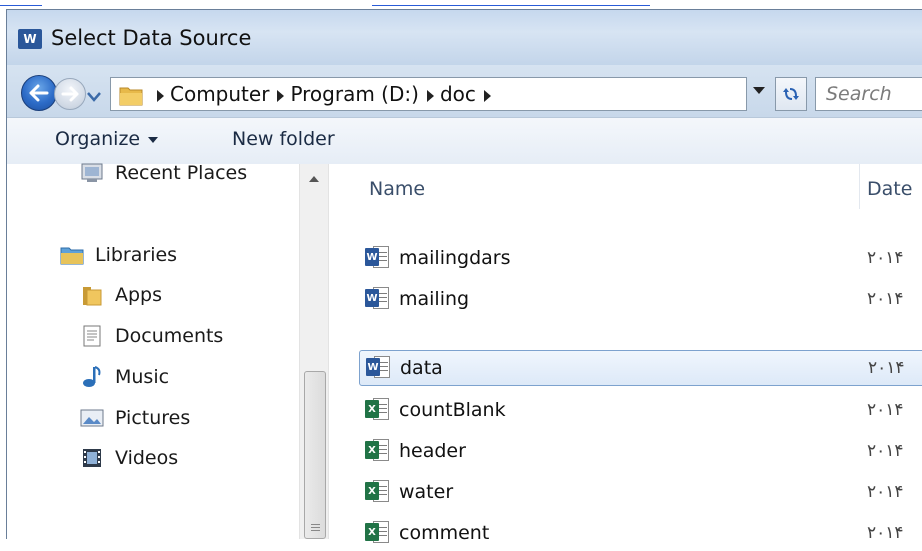  What do you see at coordinates (458, 94) in the screenshot?
I see `breadcrumb-doc: doc` at bounding box center [458, 94].